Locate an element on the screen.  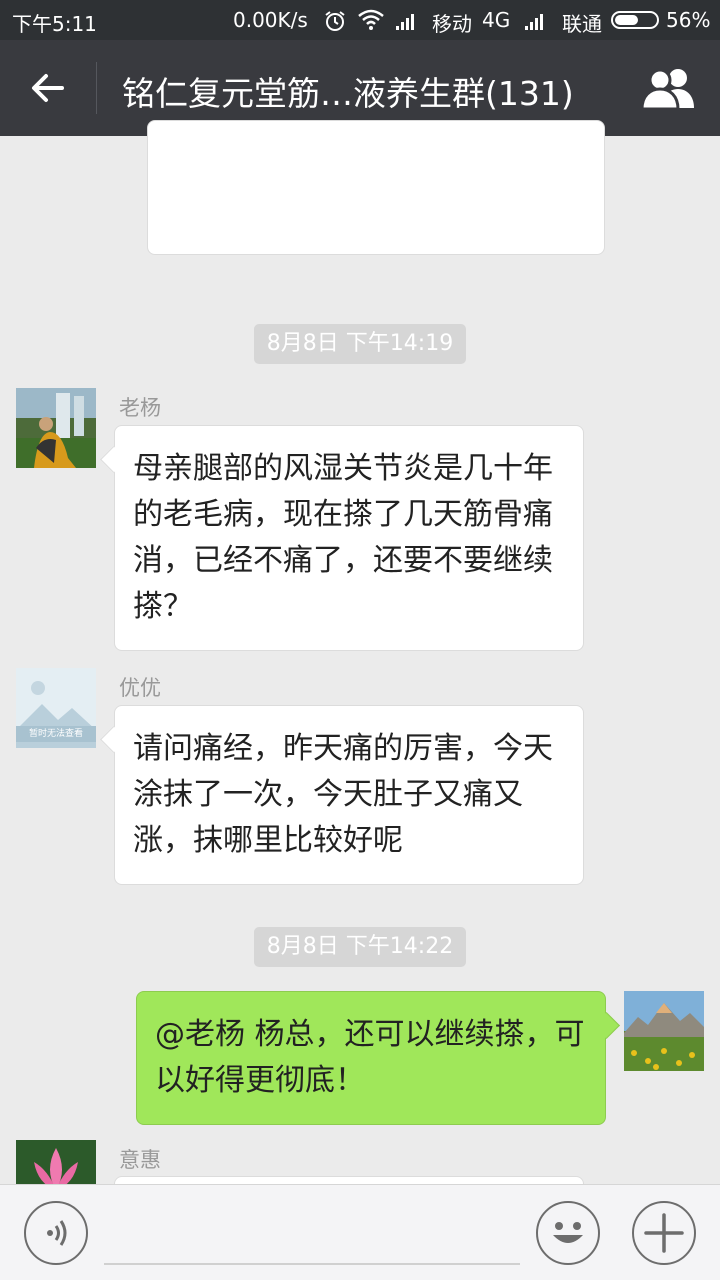
emoji-icon is located at coordinates (568, 1232).